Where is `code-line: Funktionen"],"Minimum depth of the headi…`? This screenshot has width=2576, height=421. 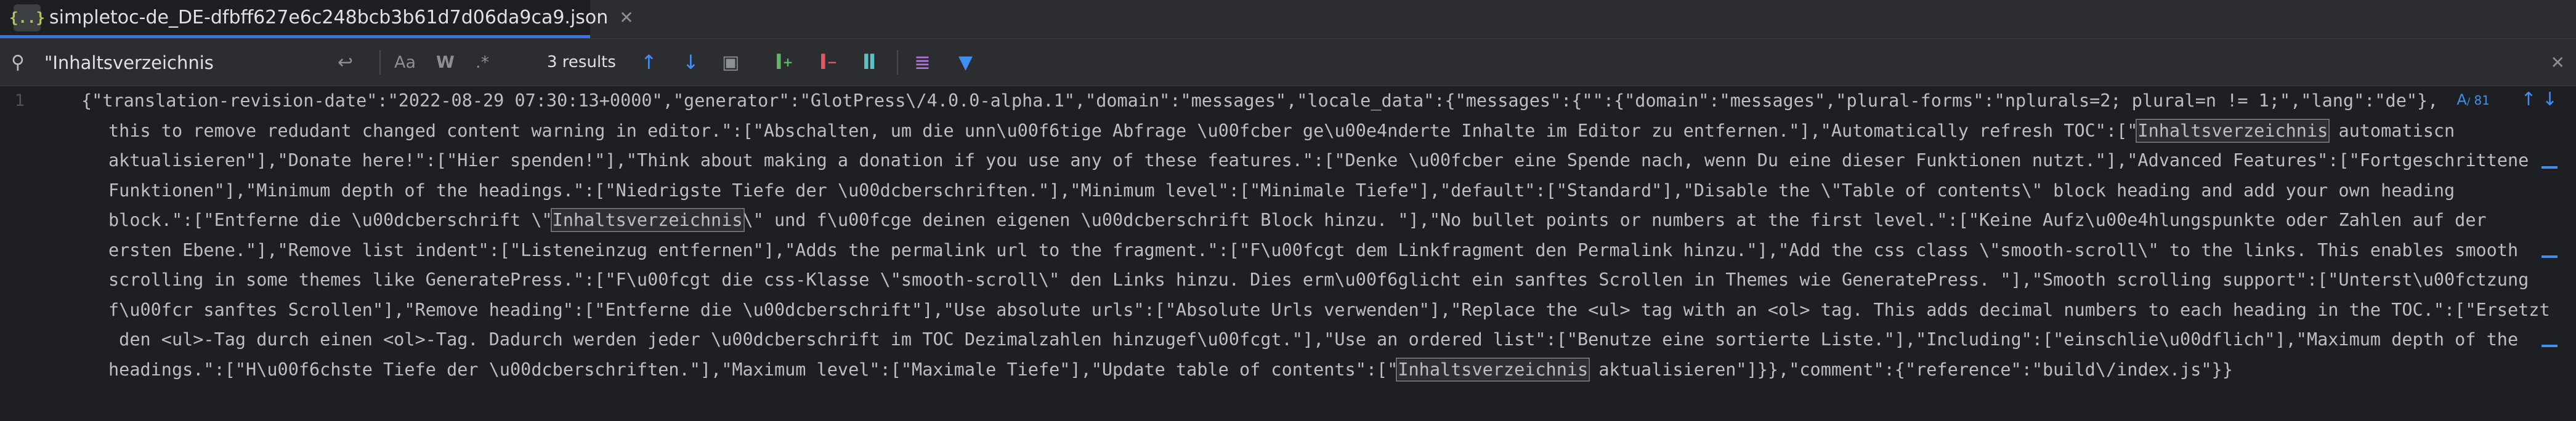
code-line: Funktionen"],"Minimum depth of the headi… is located at coordinates (1281, 190).